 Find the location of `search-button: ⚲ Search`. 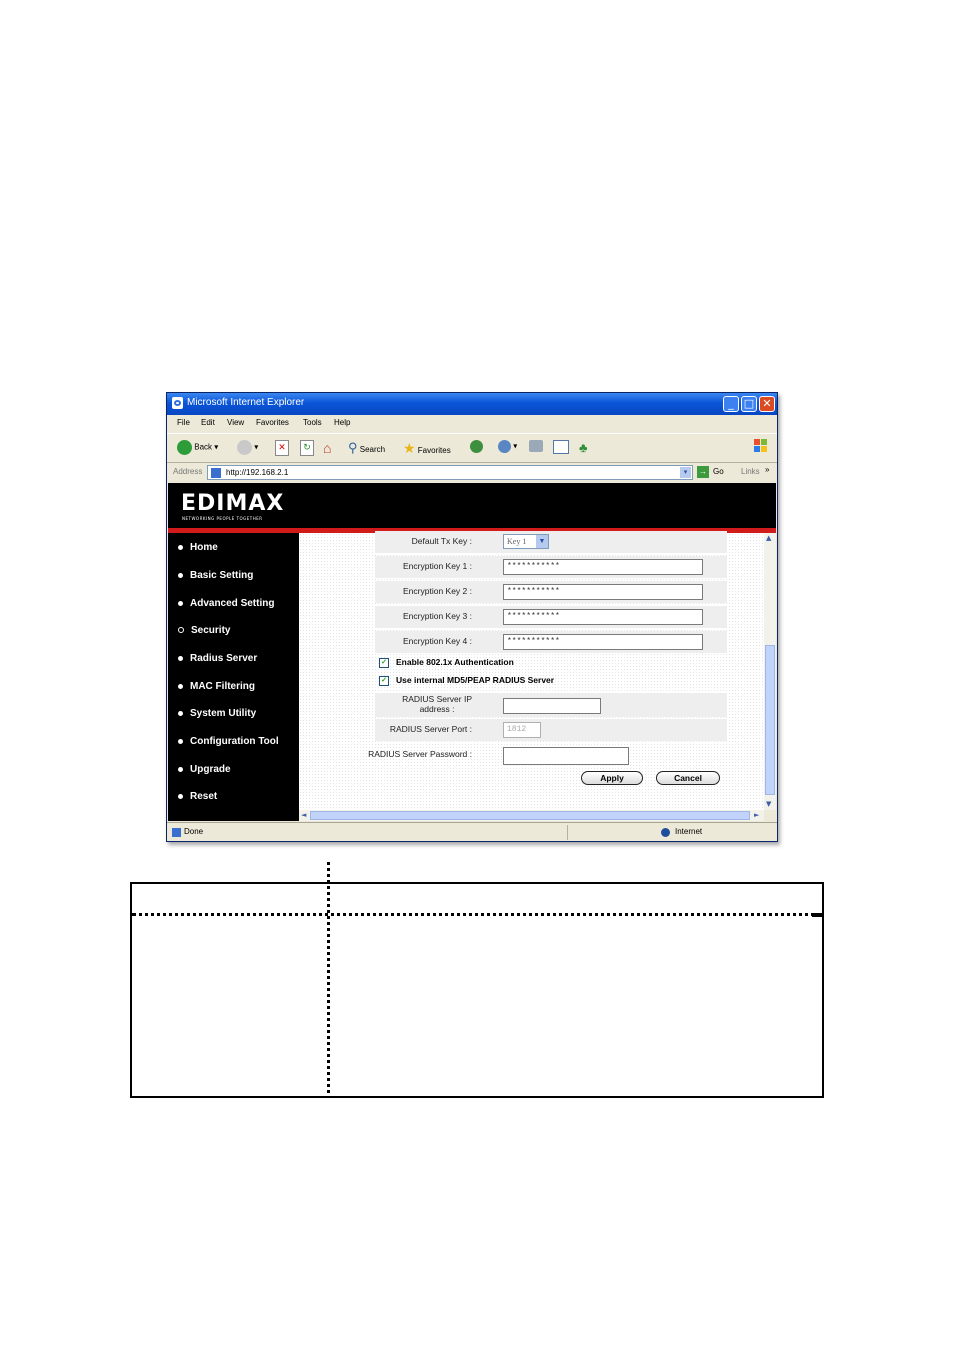

search-button: ⚲ Search is located at coordinates (366, 449).